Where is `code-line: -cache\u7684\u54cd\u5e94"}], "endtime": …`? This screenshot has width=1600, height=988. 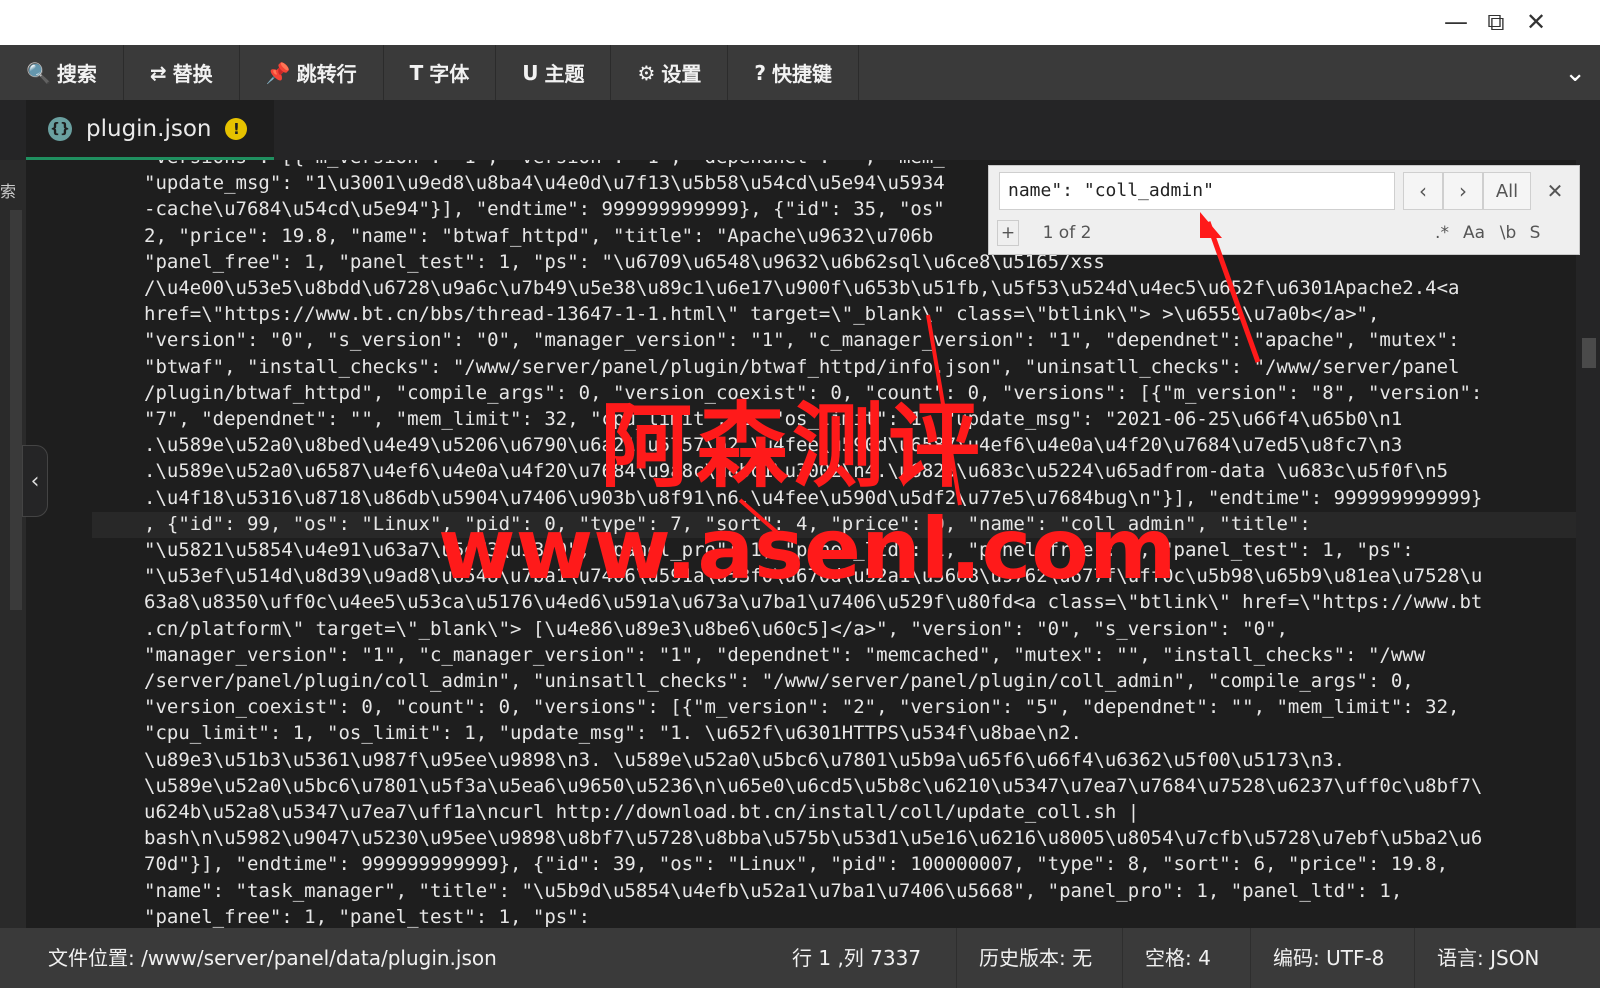 code-line: -cache\u7684\u54cd\u5e94"}], "endtime": … is located at coordinates (544, 209).